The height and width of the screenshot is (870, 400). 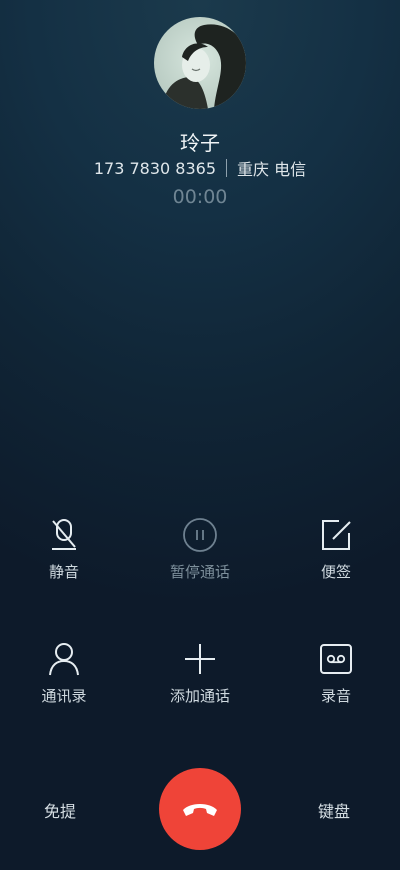 What do you see at coordinates (199, 696) in the screenshot?
I see `add-call-label: 添加通话` at bounding box center [199, 696].